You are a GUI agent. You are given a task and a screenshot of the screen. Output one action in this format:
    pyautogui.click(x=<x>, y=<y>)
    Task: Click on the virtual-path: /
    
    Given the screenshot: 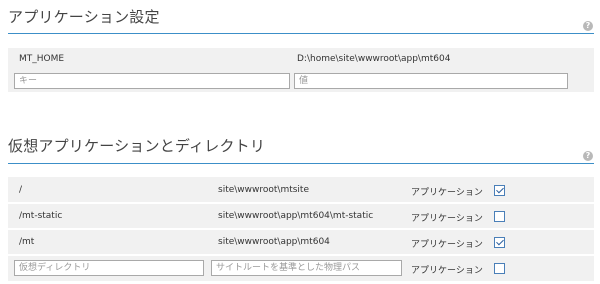 What is the action you would take?
    pyautogui.click(x=21, y=190)
    